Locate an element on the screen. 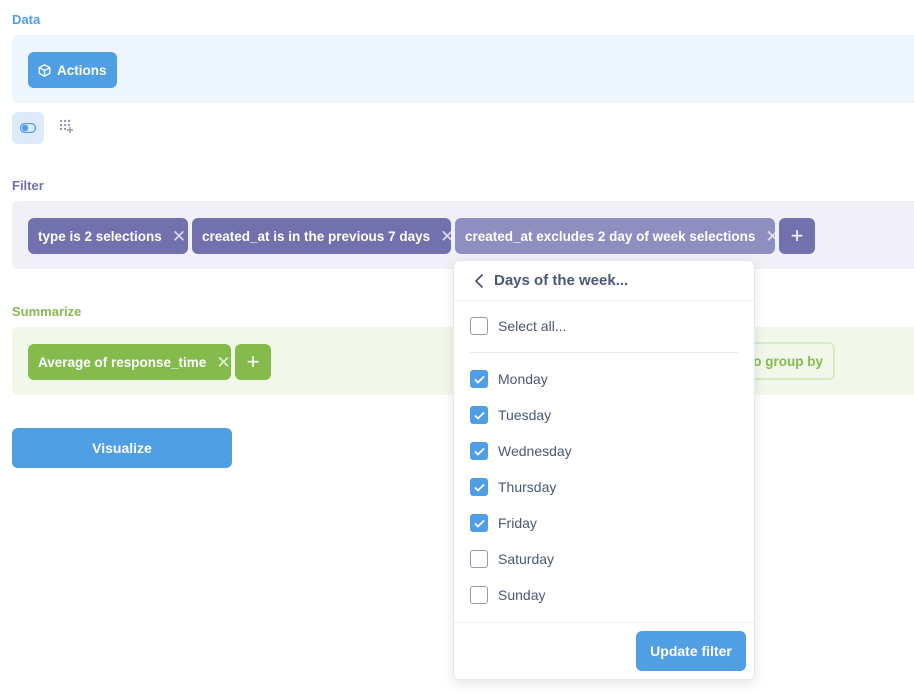  day-option-sunday: Sunday is located at coordinates (507, 595).